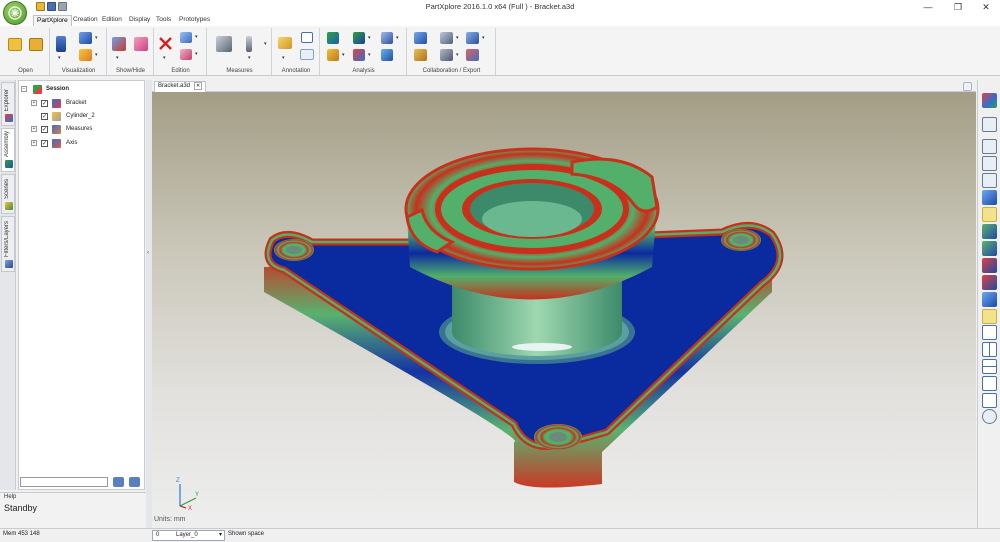 The image size is (1000, 542). I want to click on flag-icon, so click(307, 37).